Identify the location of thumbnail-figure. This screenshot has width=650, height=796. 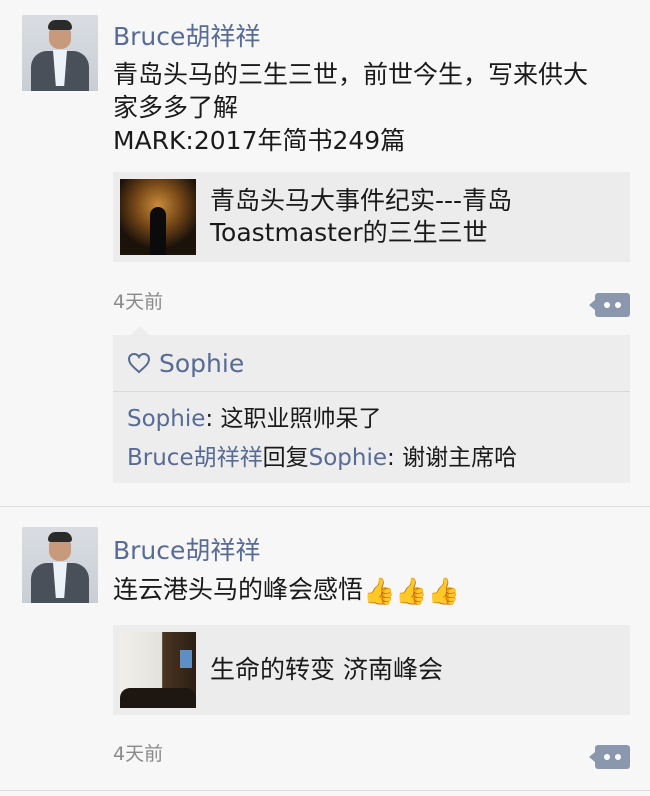
(158, 231).